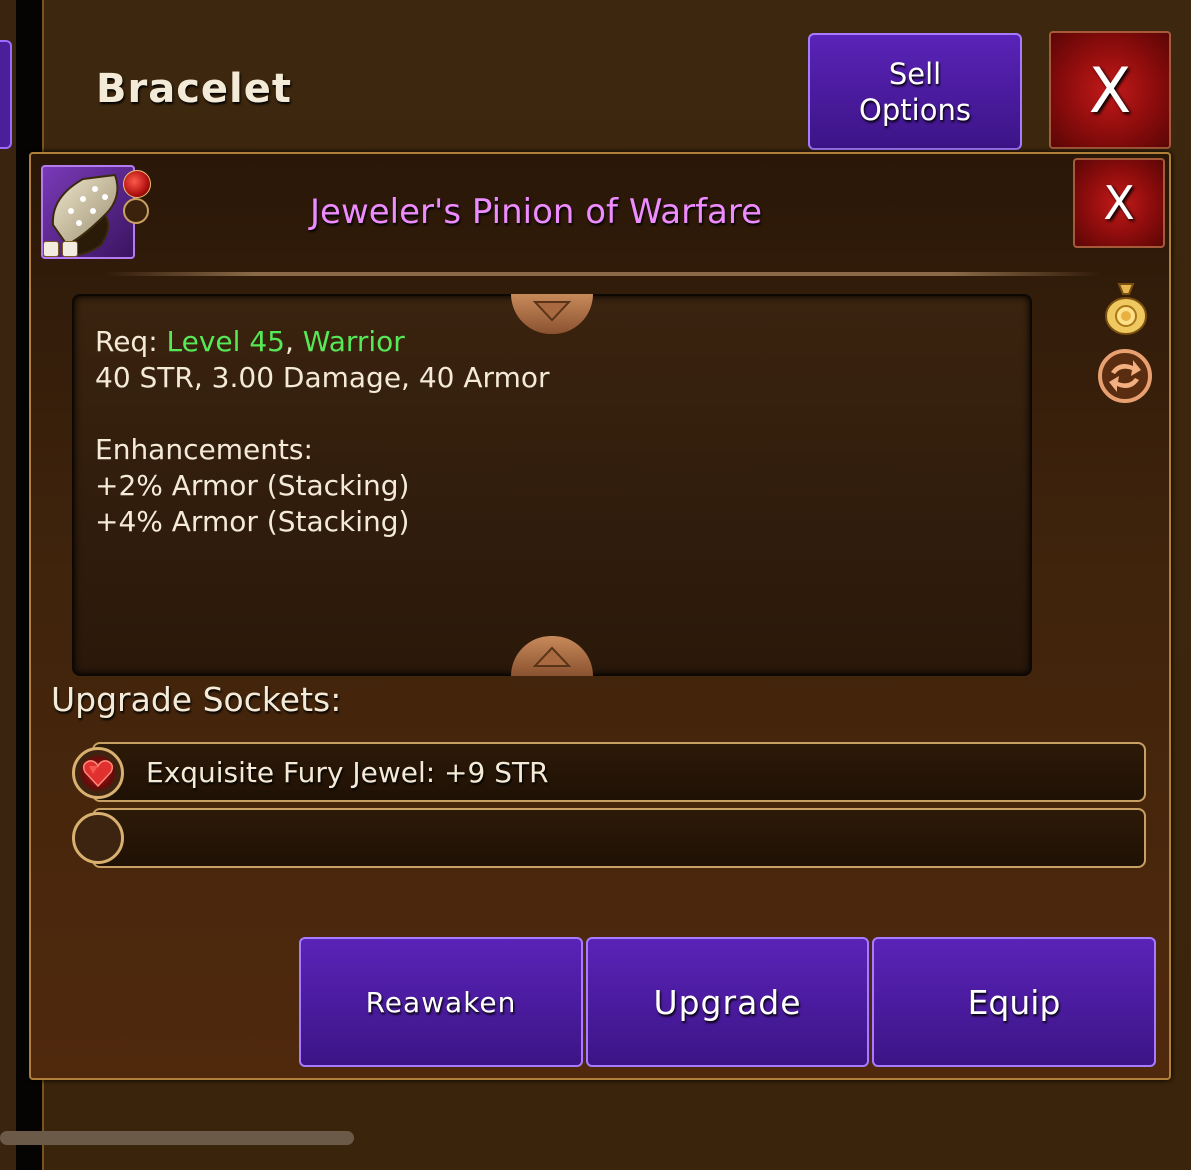  Describe the element at coordinates (136, 211) in the screenshot. I see `empty-gem-indicator-icon` at that location.